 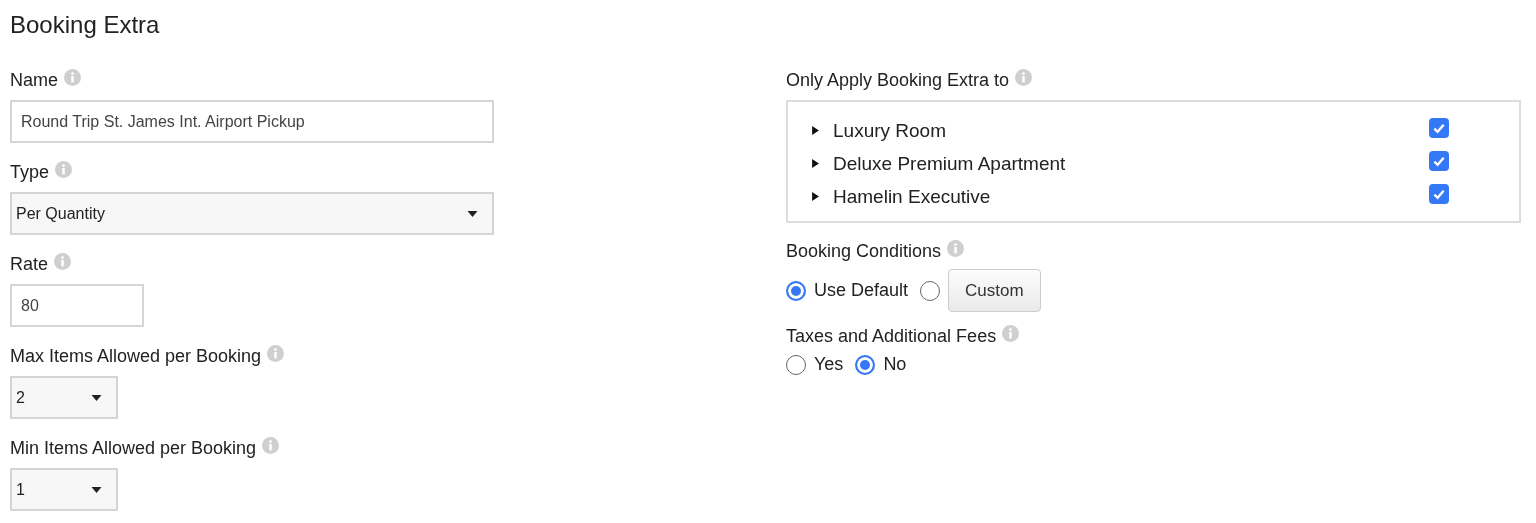 What do you see at coordinates (898, 80) in the screenshot?
I see `field-label: Only Apply Booking Extra to` at bounding box center [898, 80].